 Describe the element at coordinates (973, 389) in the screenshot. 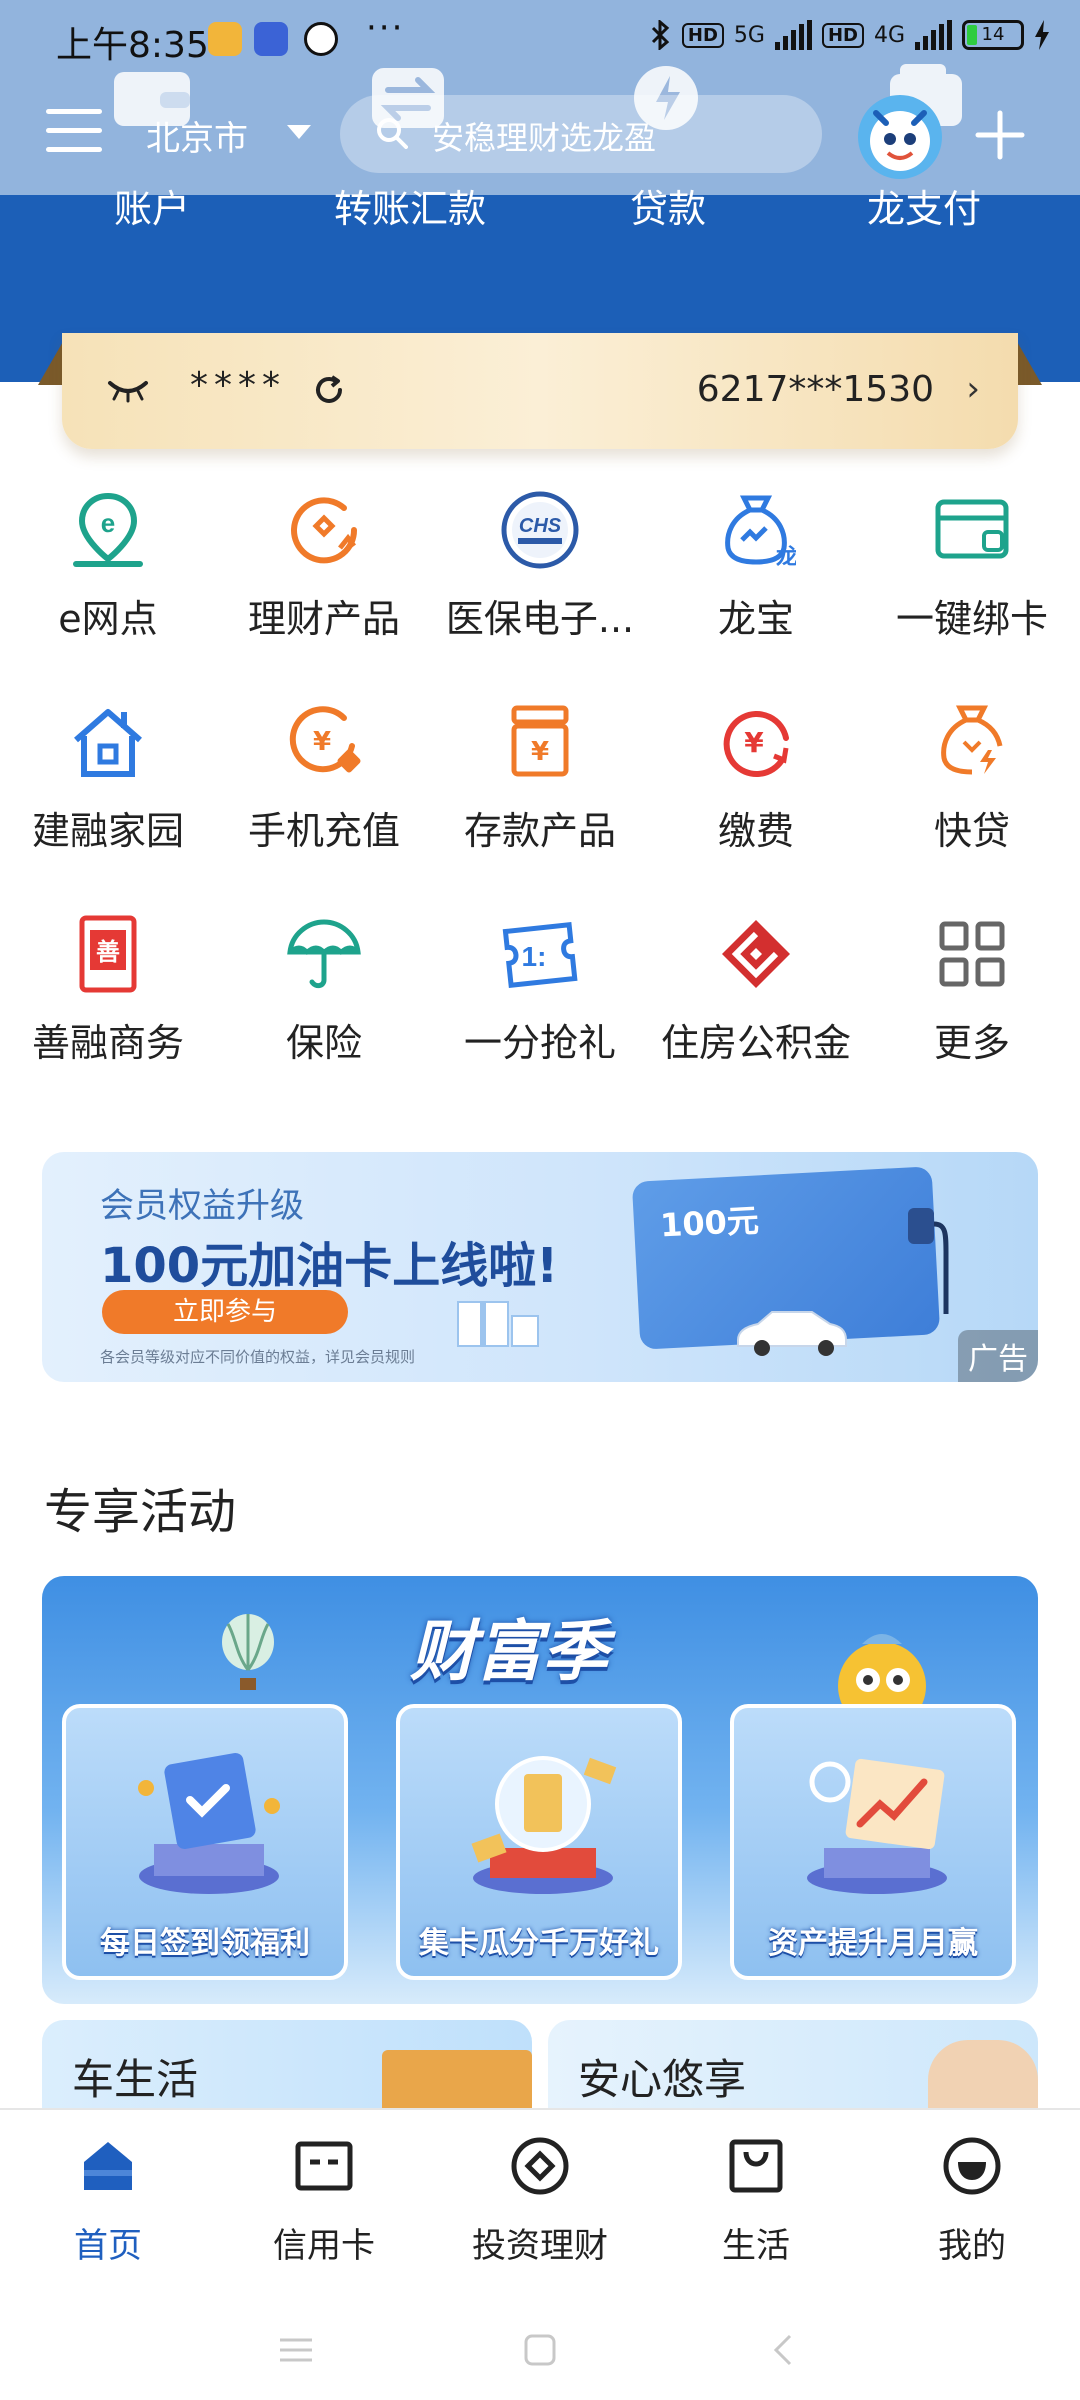

I see `chevron-right-icon: ›` at that location.